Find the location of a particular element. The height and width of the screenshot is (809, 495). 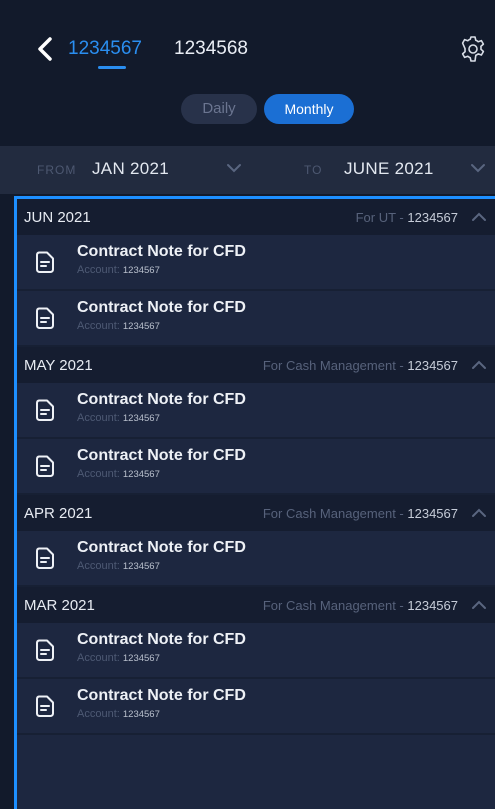

back-arrow-icon is located at coordinates (45, 49).